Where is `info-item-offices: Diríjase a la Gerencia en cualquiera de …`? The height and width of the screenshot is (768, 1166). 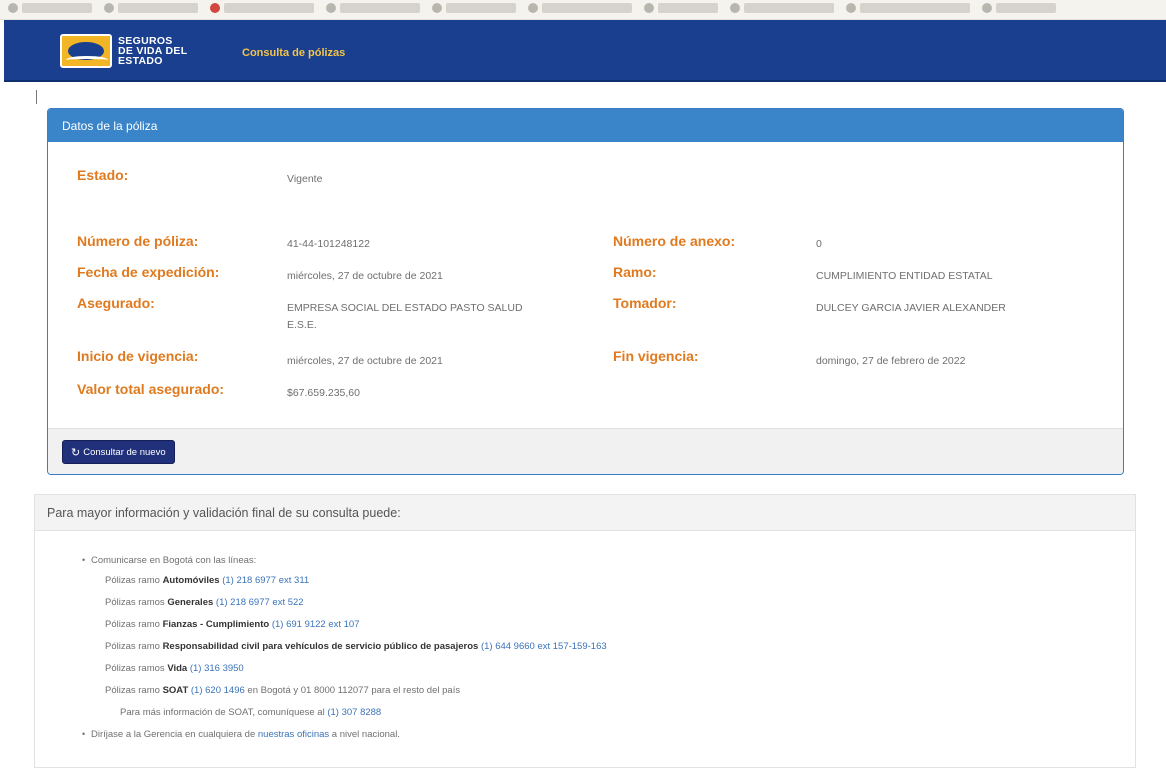 info-item-offices: Diríjase a la Gerencia en cualquiera de … is located at coordinates (245, 734).